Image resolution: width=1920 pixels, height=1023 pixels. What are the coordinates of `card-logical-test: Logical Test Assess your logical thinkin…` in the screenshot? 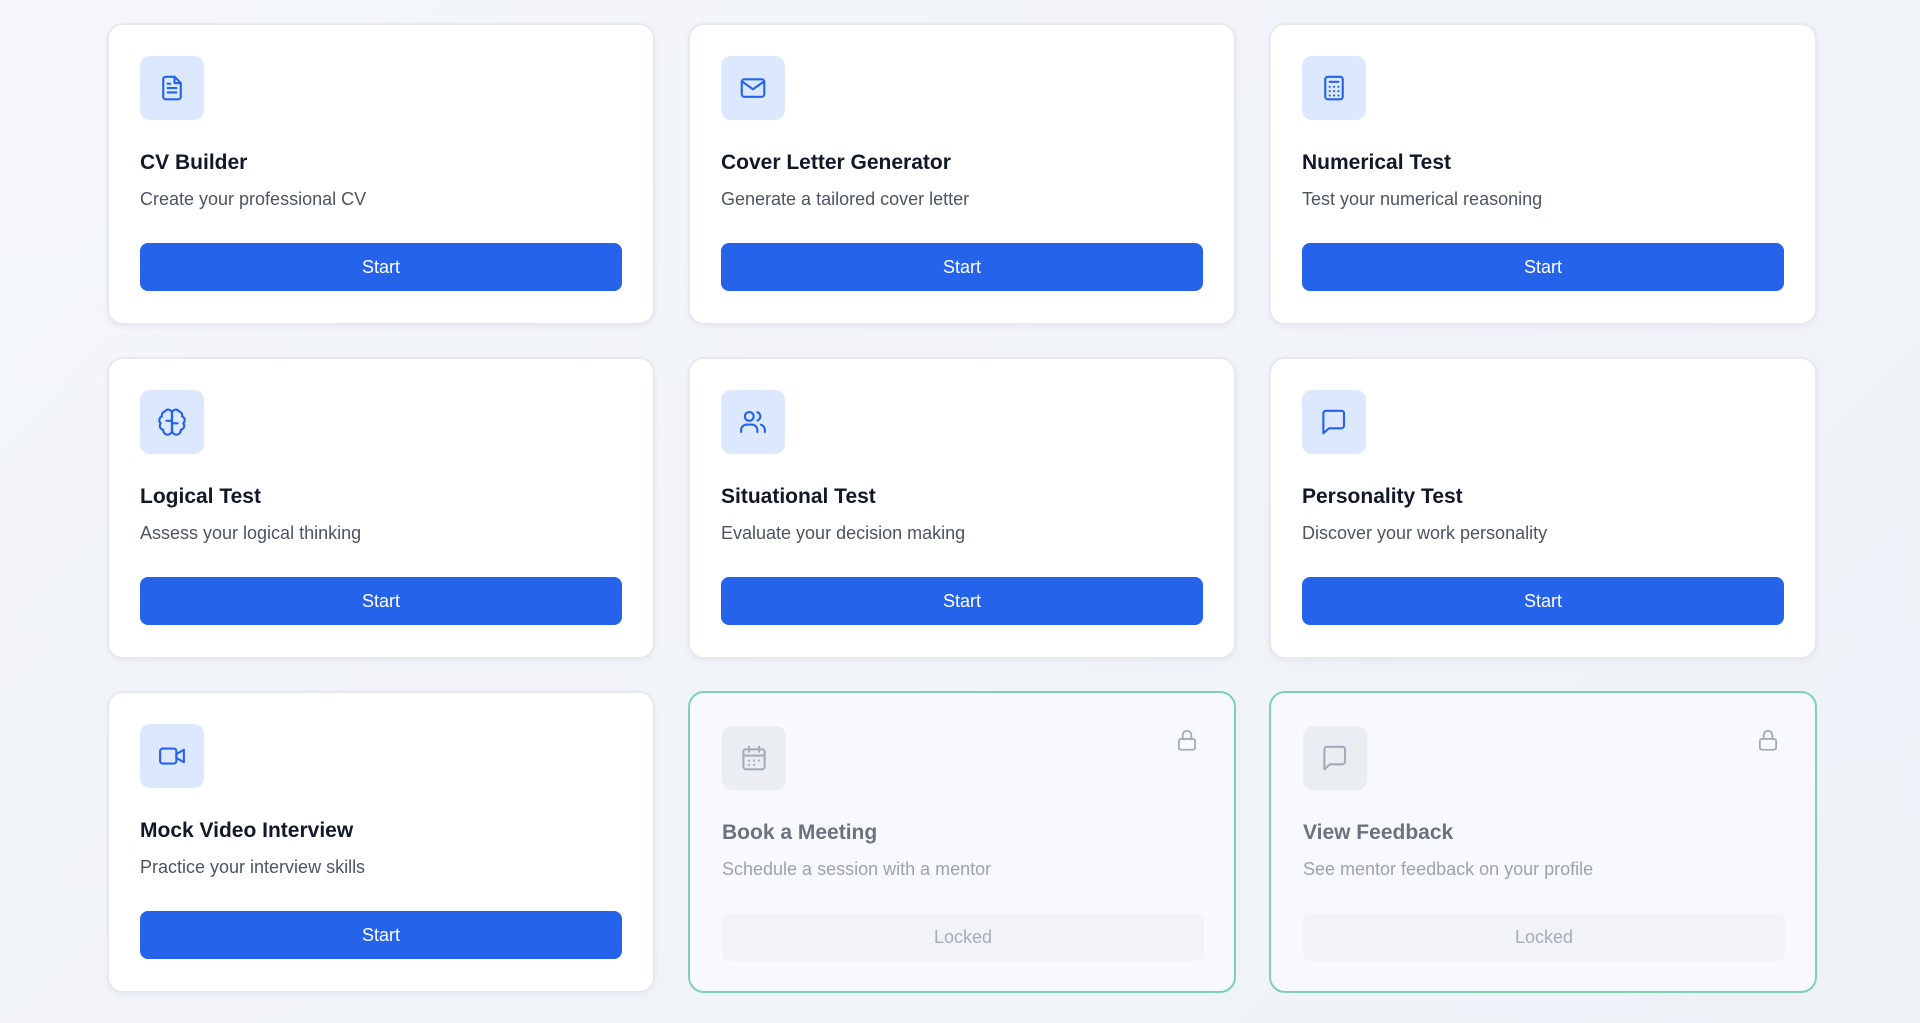 It's located at (381, 508).